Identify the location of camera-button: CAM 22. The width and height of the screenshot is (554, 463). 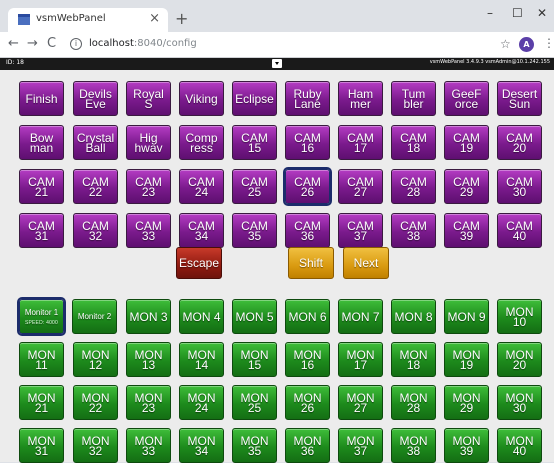
(95, 186).